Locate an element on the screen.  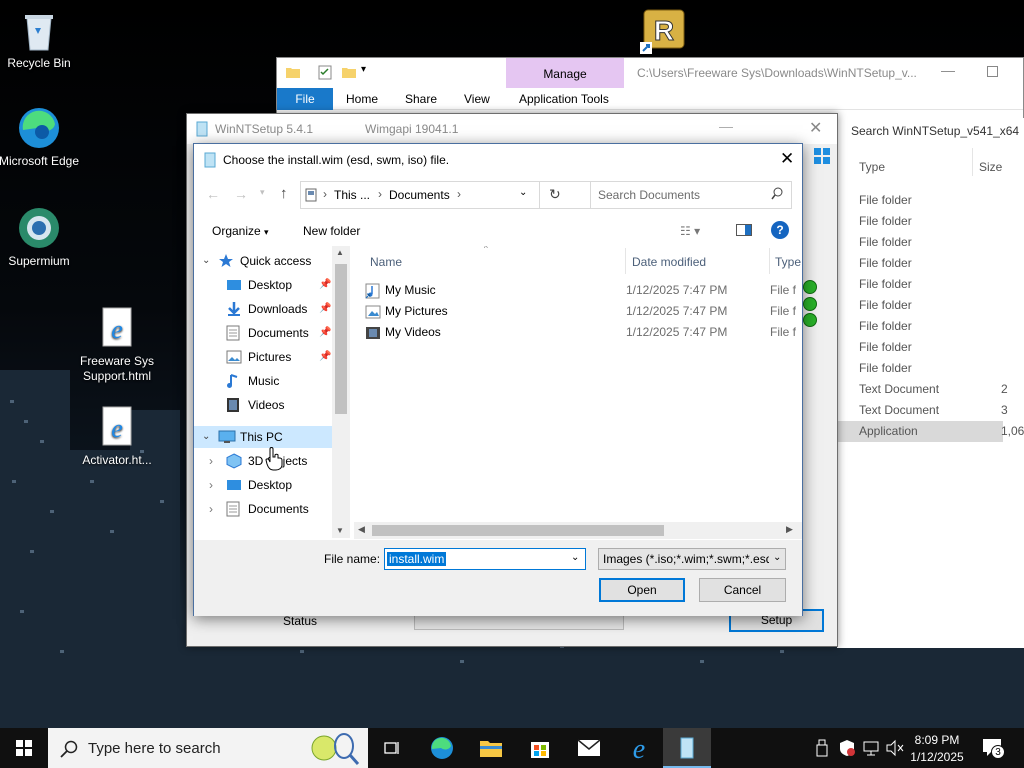
clock-date: 1/12/2025 is located at coordinates (937, 757).